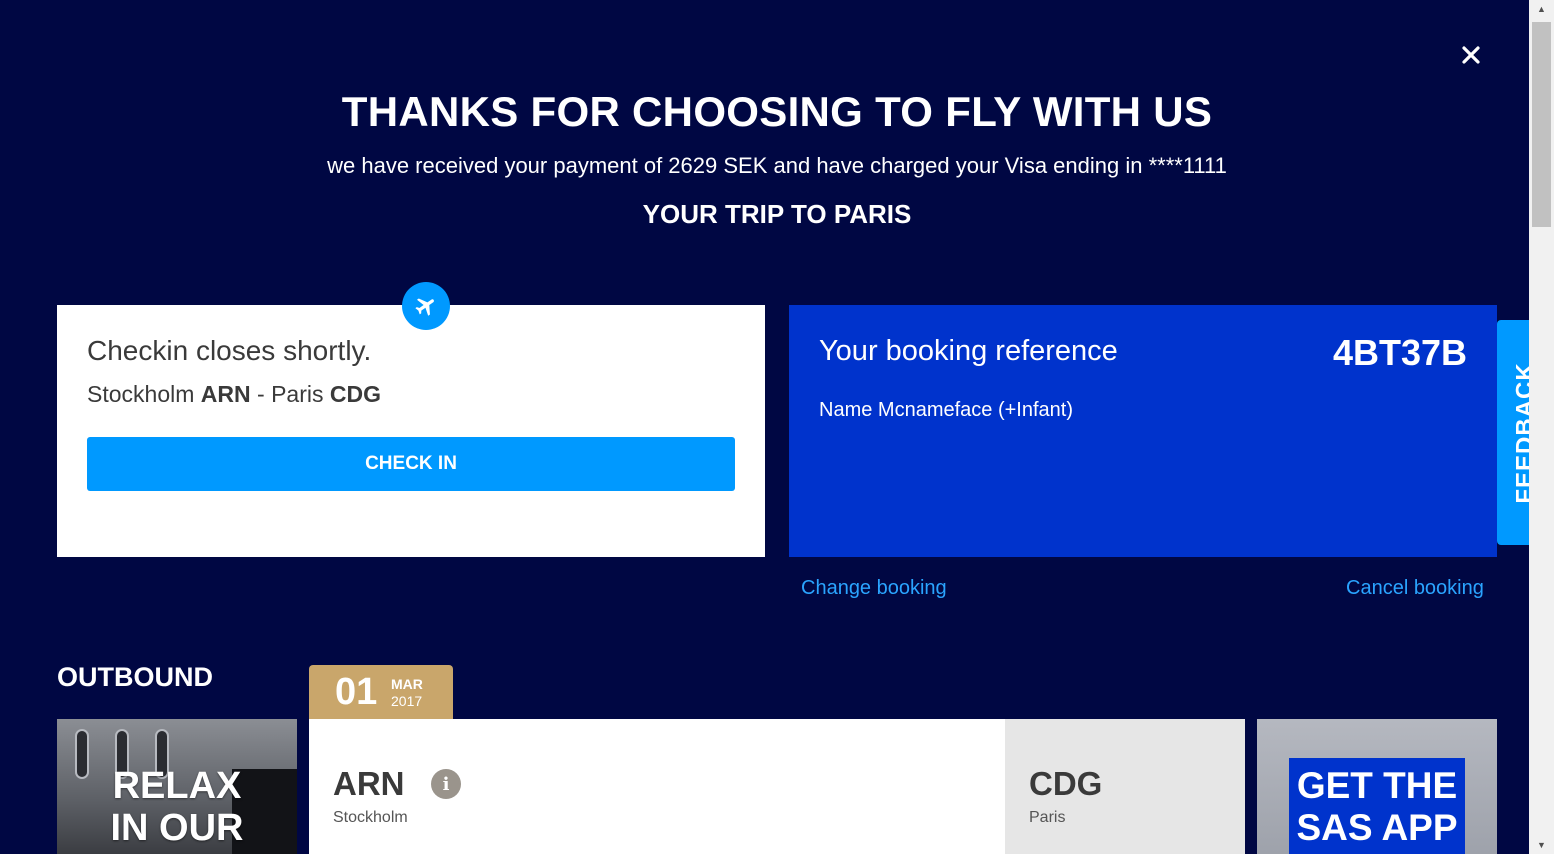 The width and height of the screenshot is (1554, 854). Describe the element at coordinates (177, 828) in the screenshot. I see `promo-line: IN OUR` at that location.